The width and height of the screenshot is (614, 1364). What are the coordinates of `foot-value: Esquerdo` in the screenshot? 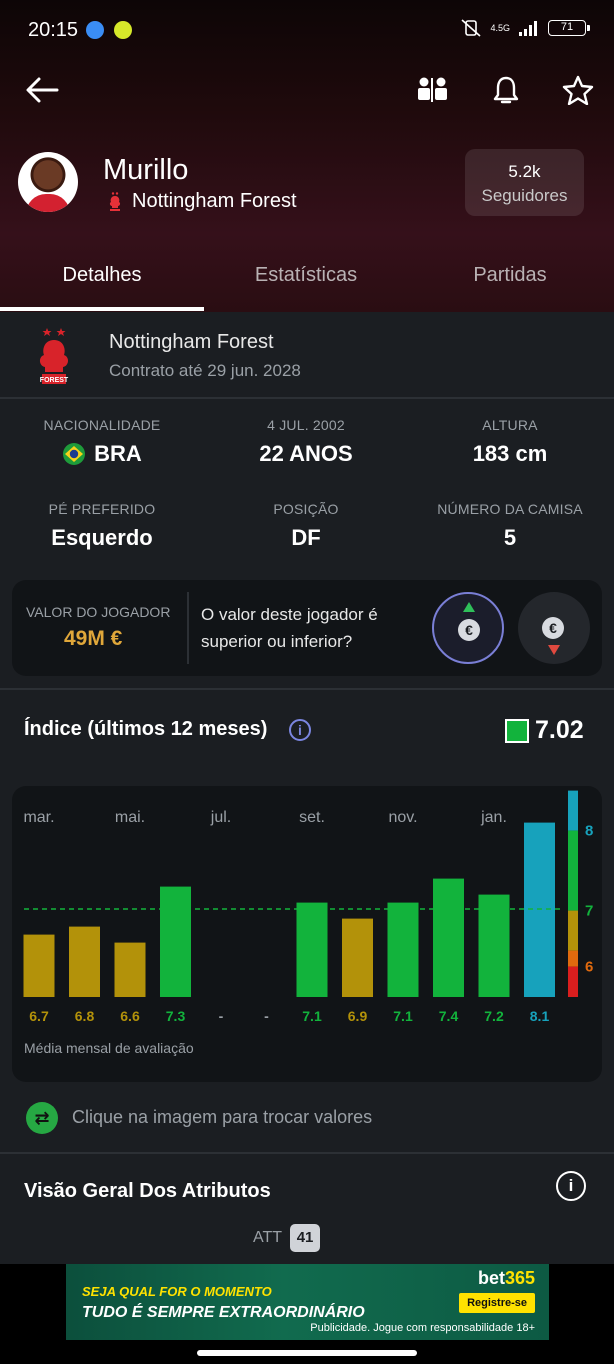 It's located at (102, 537).